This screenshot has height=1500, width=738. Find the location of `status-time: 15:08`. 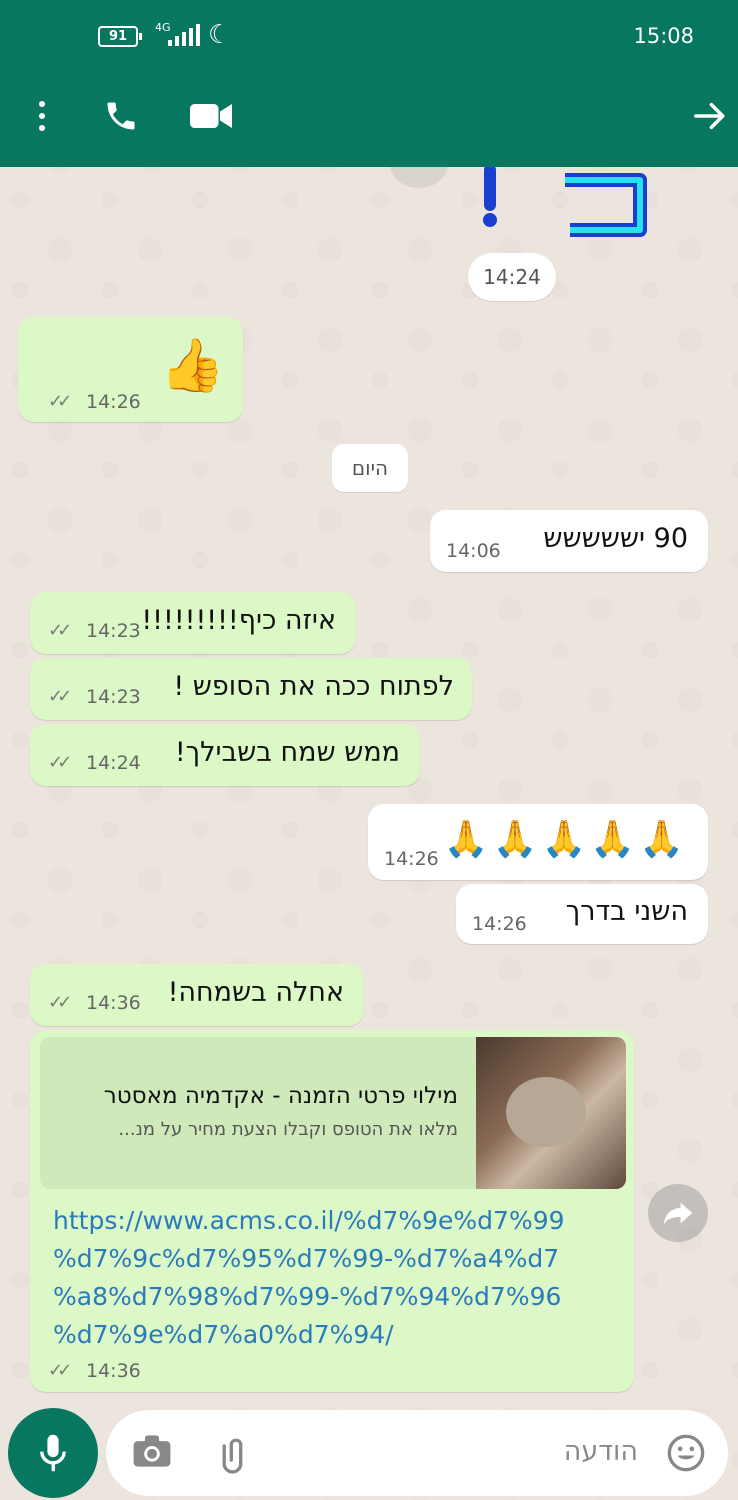

status-time: 15:08 is located at coordinates (663, 36).